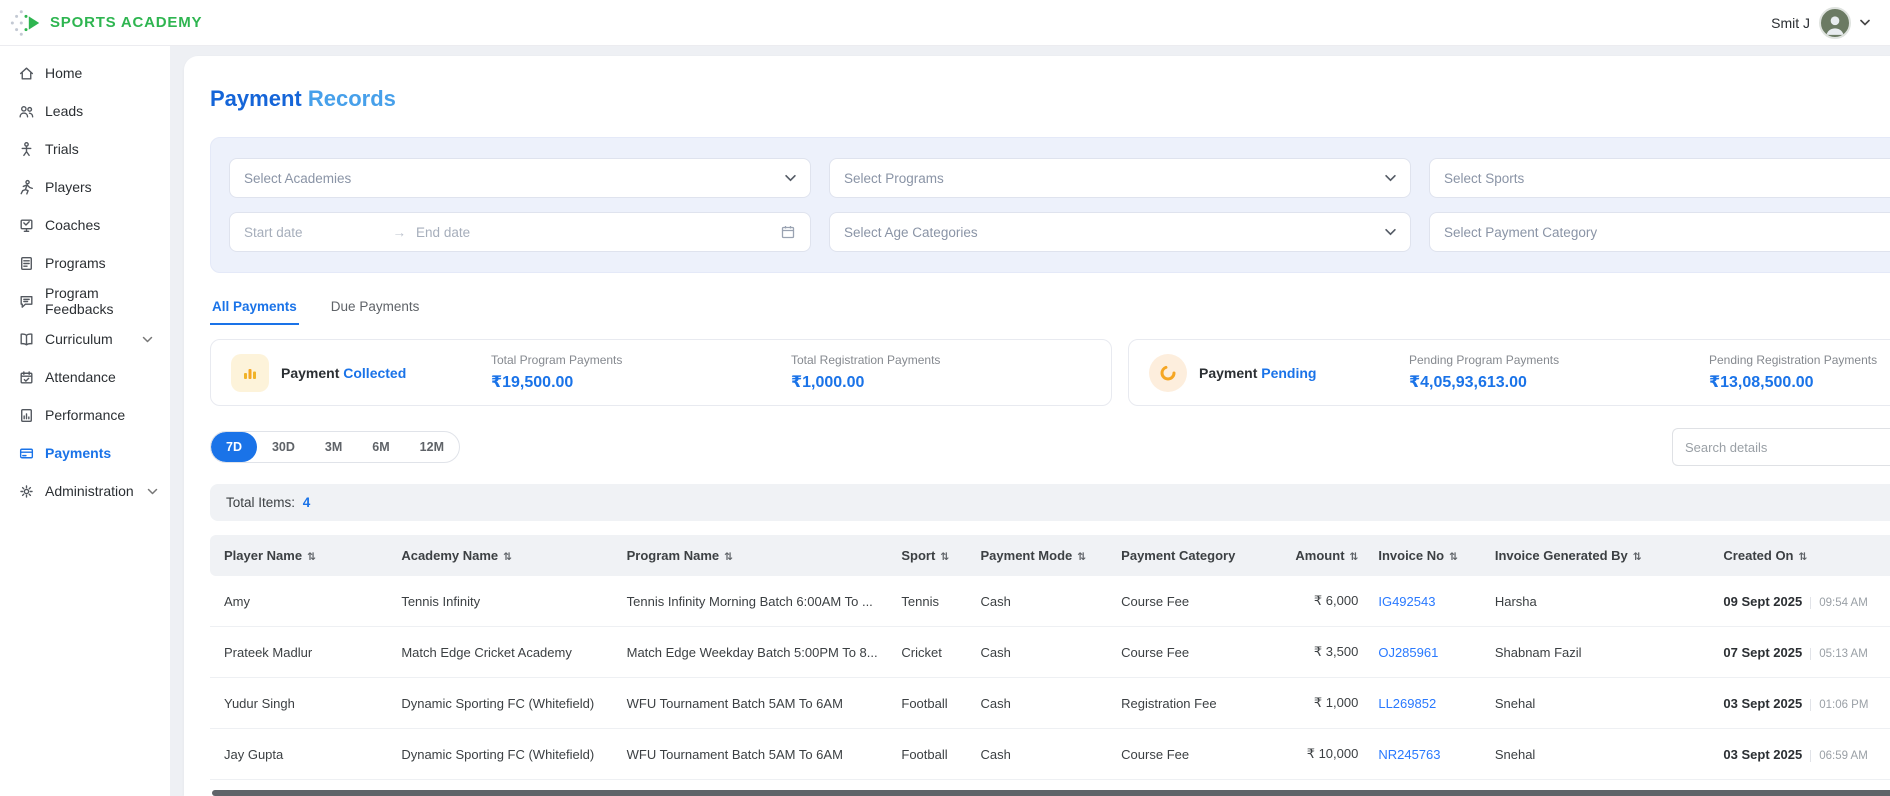 The image size is (1890, 796). What do you see at coordinates (85, 415) in the screenshot?
I see `sidebar-item-performance: Performance` at bounding box center [85, 415].